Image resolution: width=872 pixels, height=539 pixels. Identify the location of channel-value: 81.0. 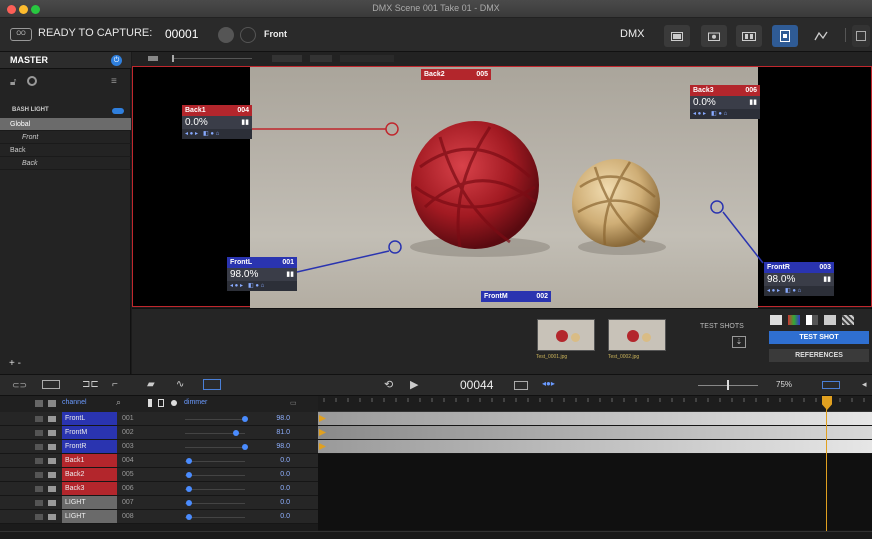
(276, 433).